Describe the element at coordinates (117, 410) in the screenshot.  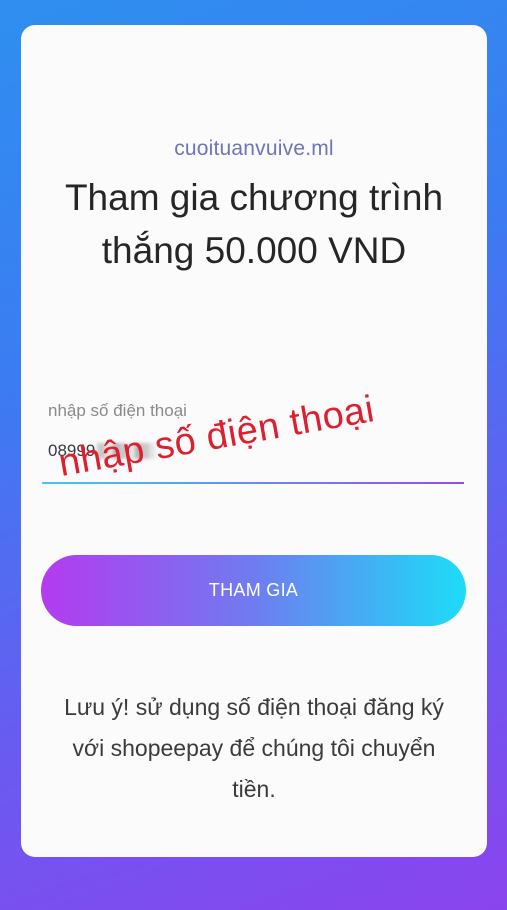
I see `phone-field-label: nhập số điện thoại` at that location.